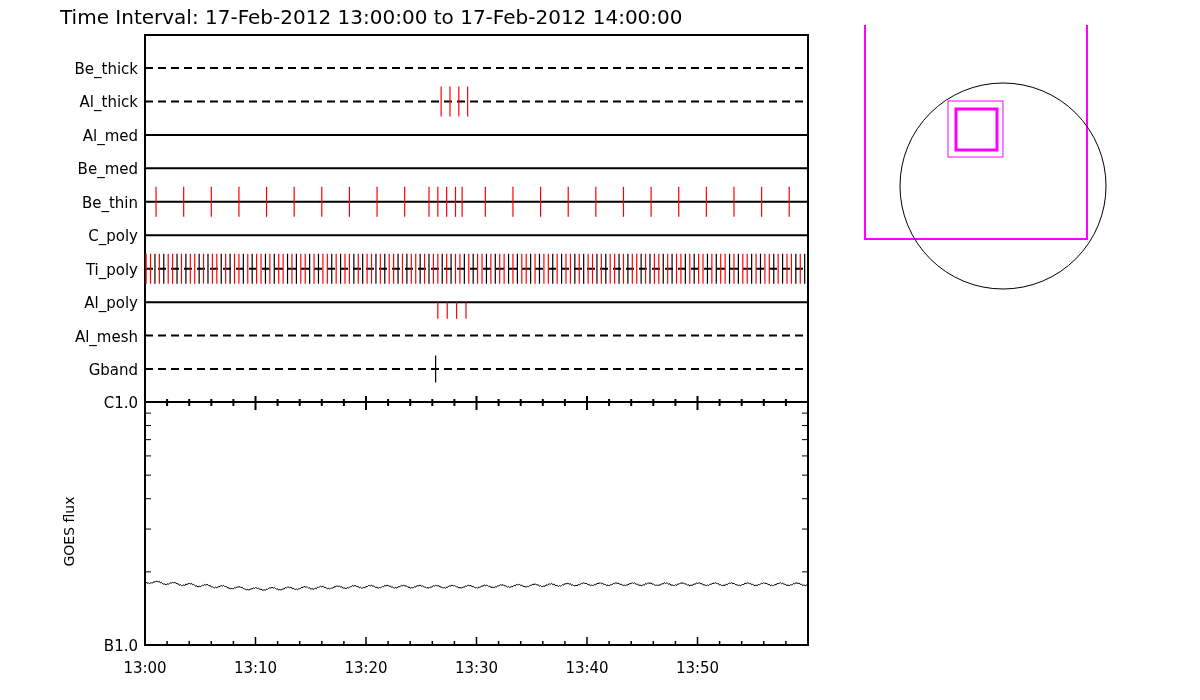  What do you see at coordinates (120, 403) in the screenshot?
I see `y-tick-label: C1.0` at bounding box center [120, 403].